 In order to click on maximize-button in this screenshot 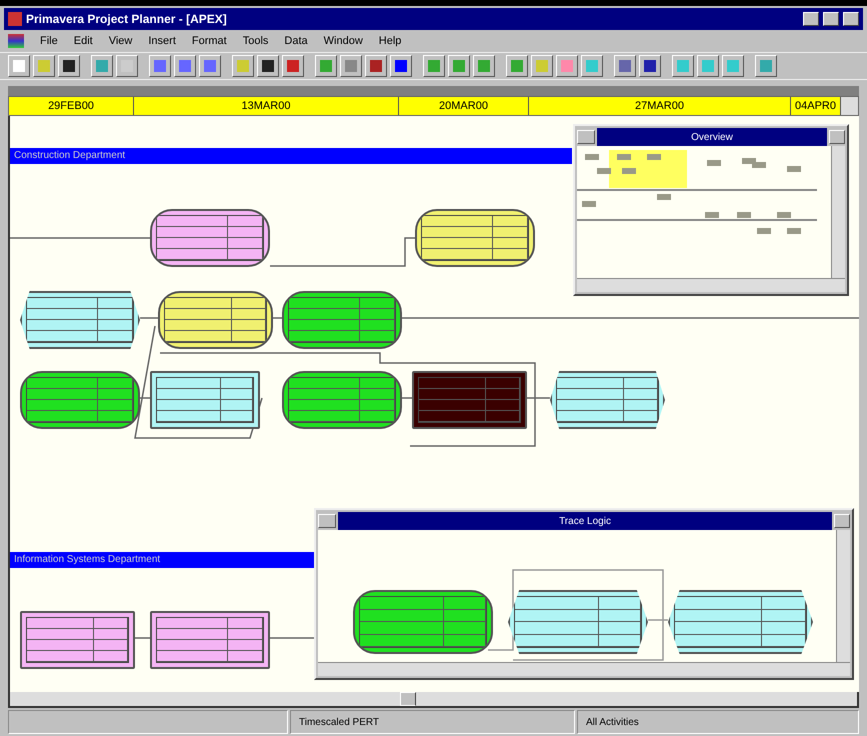, I will do `click(831, 19)`.